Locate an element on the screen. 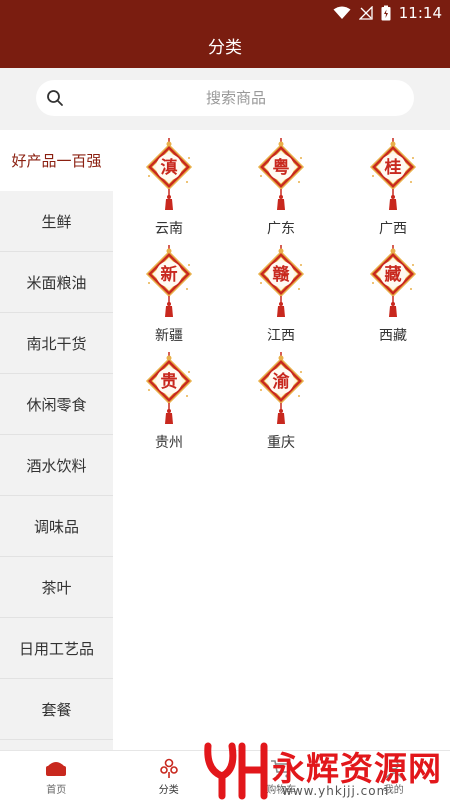 This screenshot has height=801, width=450. sidebar-item: 酒水饮料 is located at coordinates (56, 465).